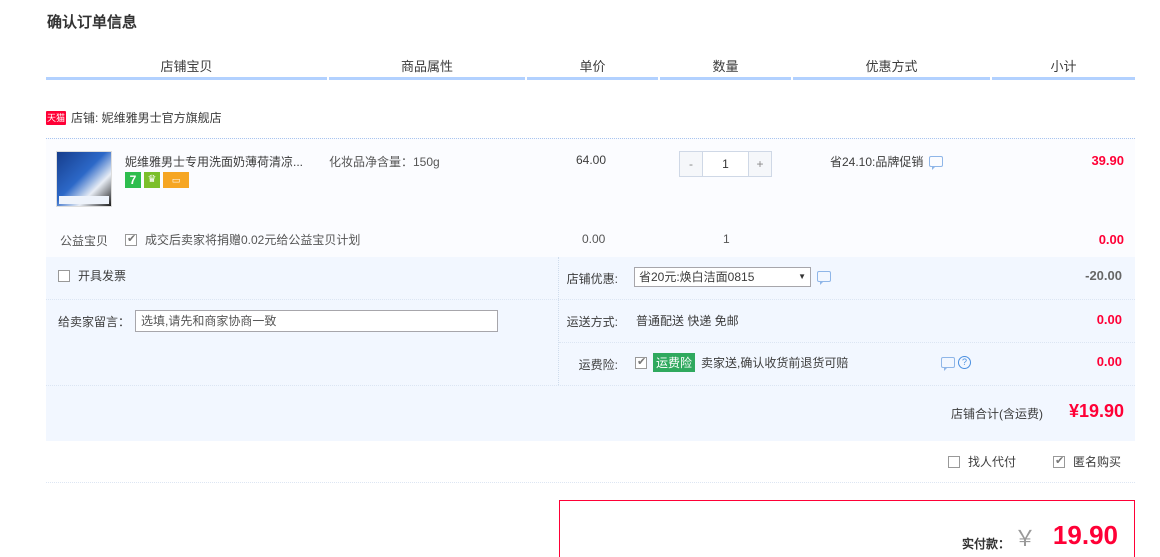 The image size is (1160, 557). Describe the element at coordinates (1107, 160) in the screenshot. I see `item-subtotal: 39.90` at that location.